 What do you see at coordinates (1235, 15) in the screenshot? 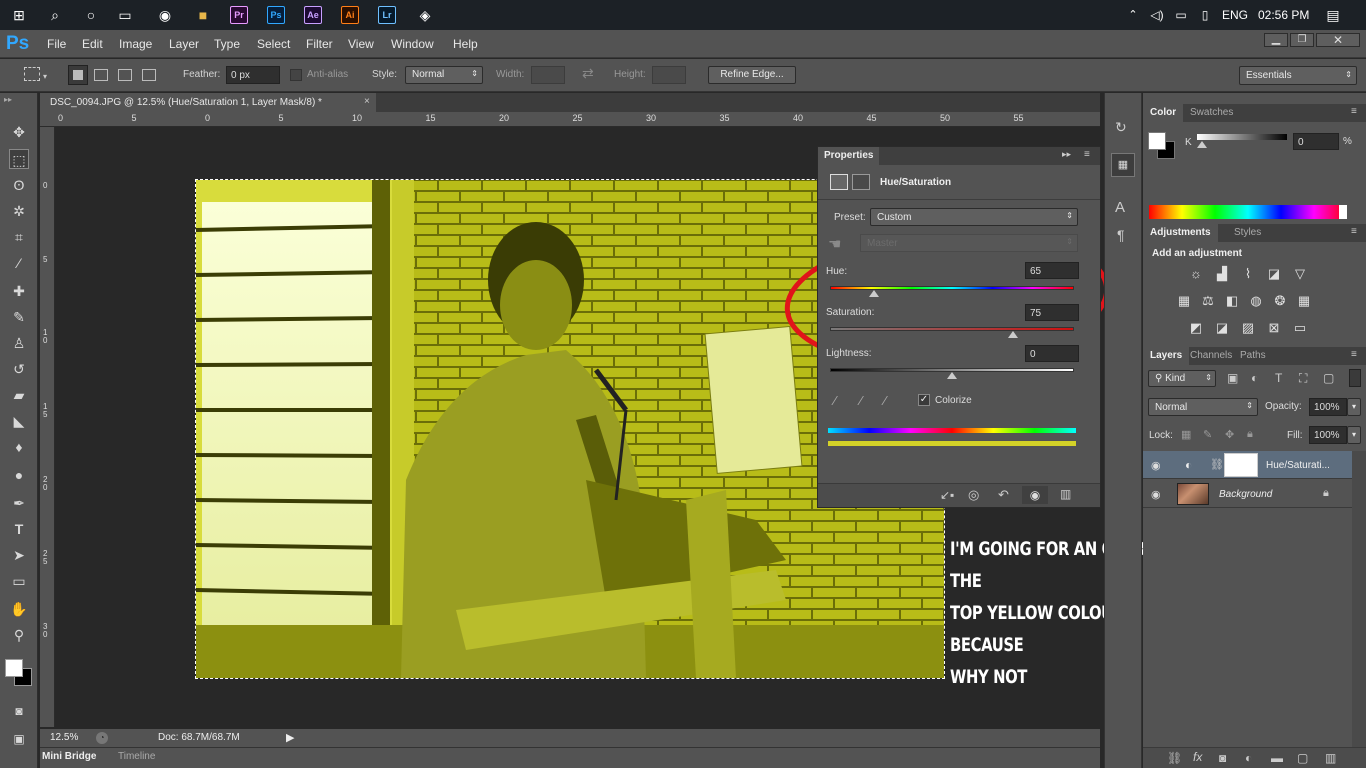
I see `language-indicator: ENG` at bounding box center [1235, 15].